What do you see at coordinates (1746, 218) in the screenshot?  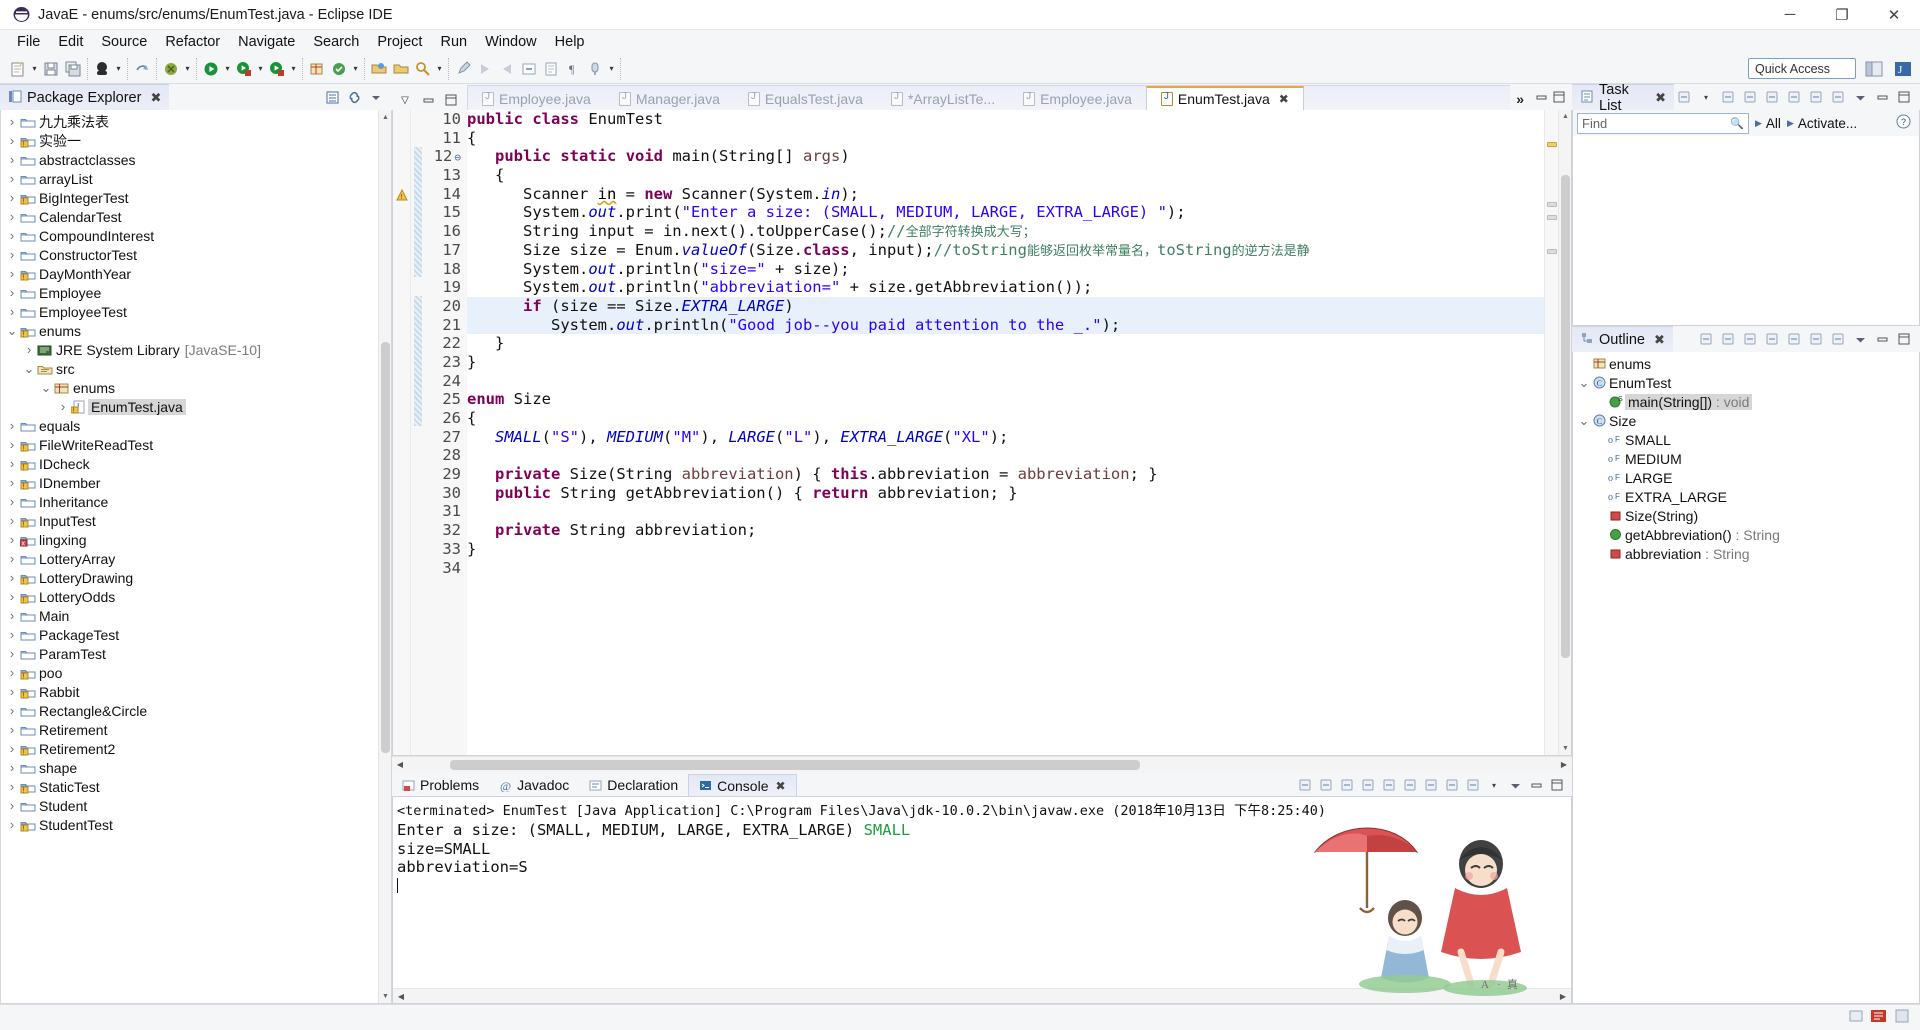 I see `task-list-body: Find 🔍 ▶ All ▶ Activate... ?` at bounding box center [1746, 218].